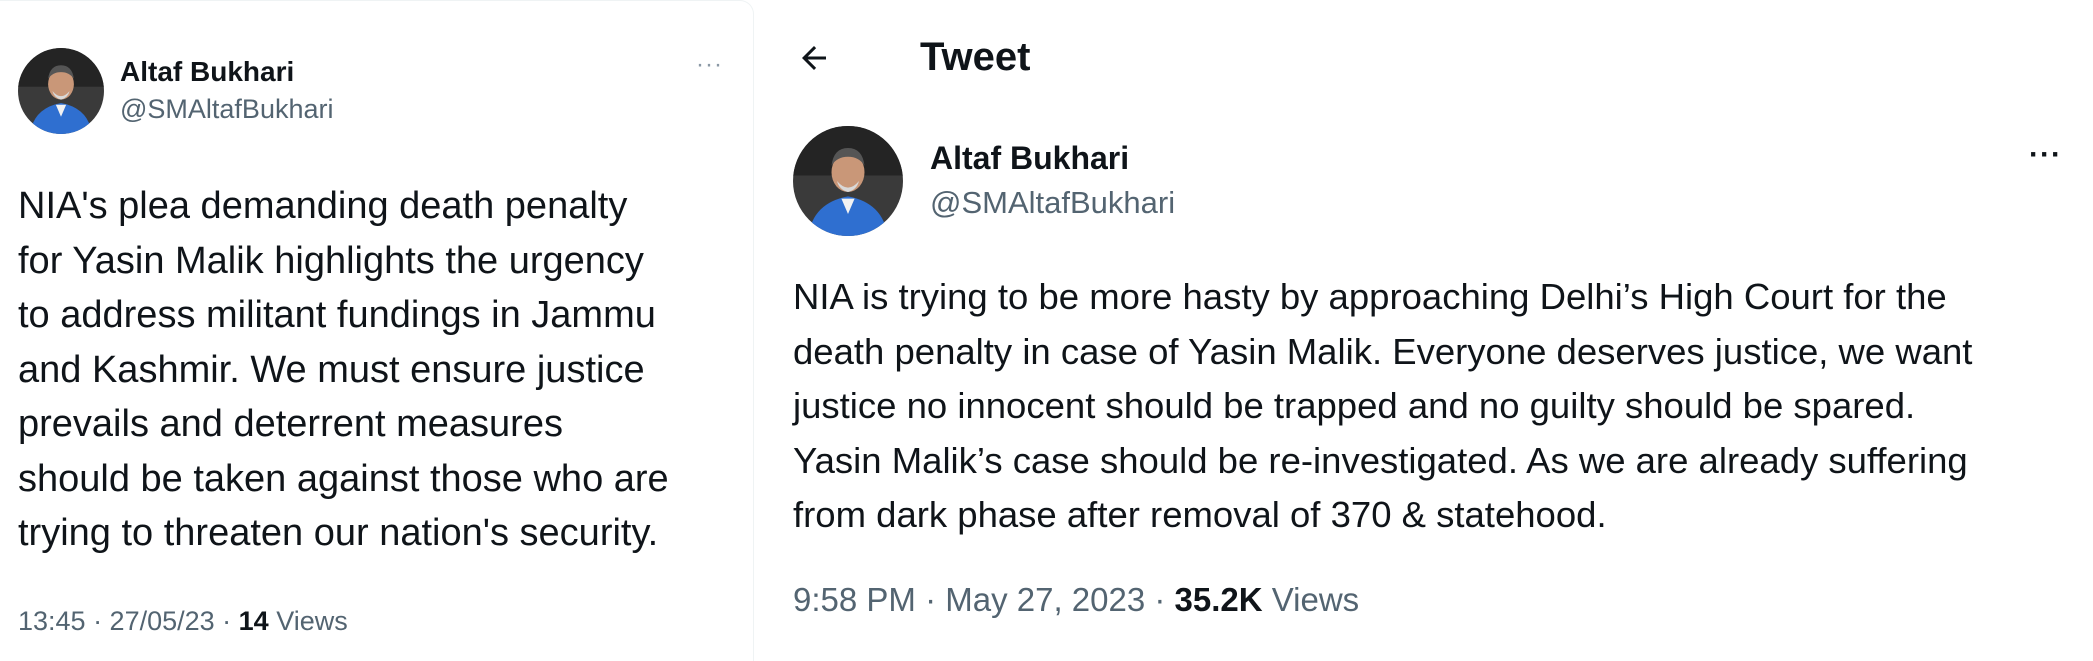 This screenshot has width=2093, height=661. What do you see at coordinates (984, 599) in the screenshot?
I see `tweet-timestamp: 9:58 PM · May 27, 2023 ·` at bounding box center [984, 599].